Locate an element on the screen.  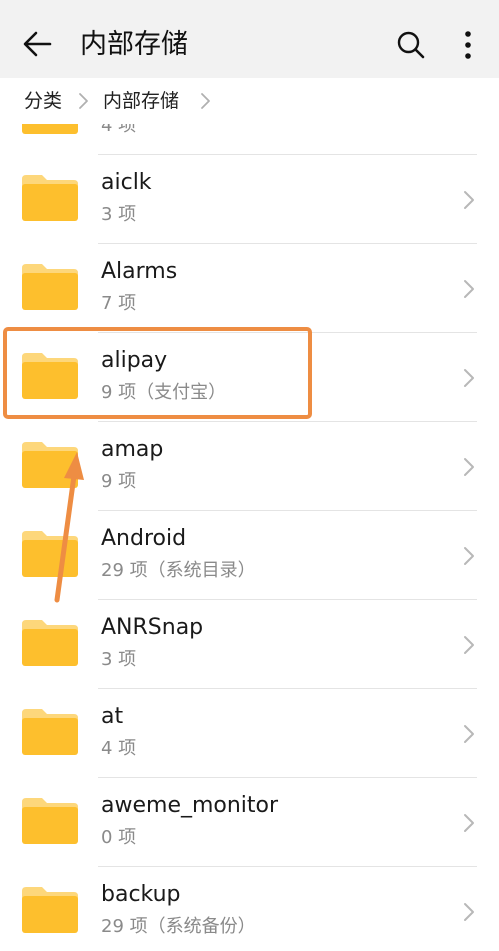
file-name: alipay is located at coordinates (134, 360).